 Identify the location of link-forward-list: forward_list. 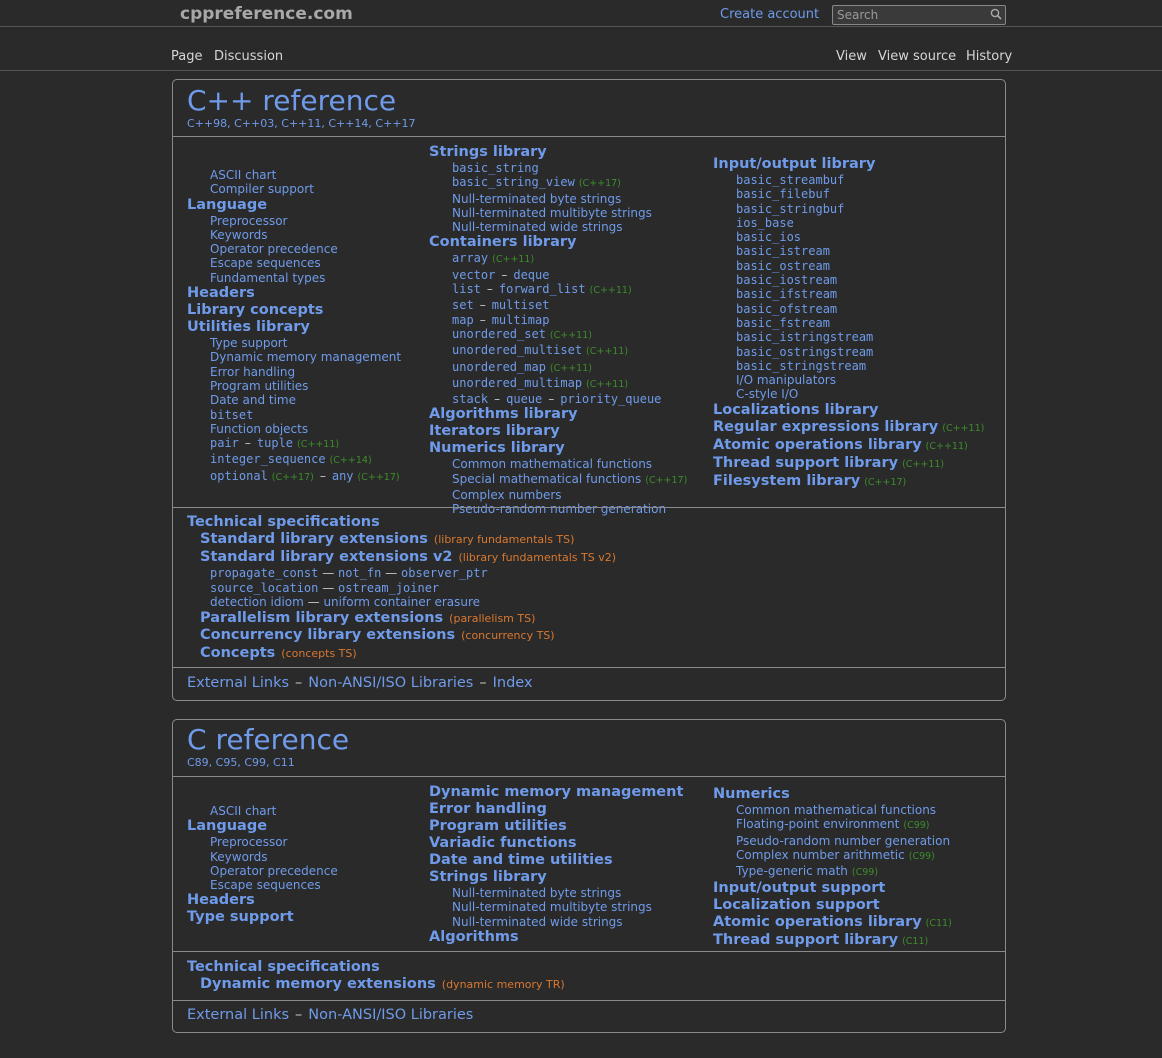
(542, 289).